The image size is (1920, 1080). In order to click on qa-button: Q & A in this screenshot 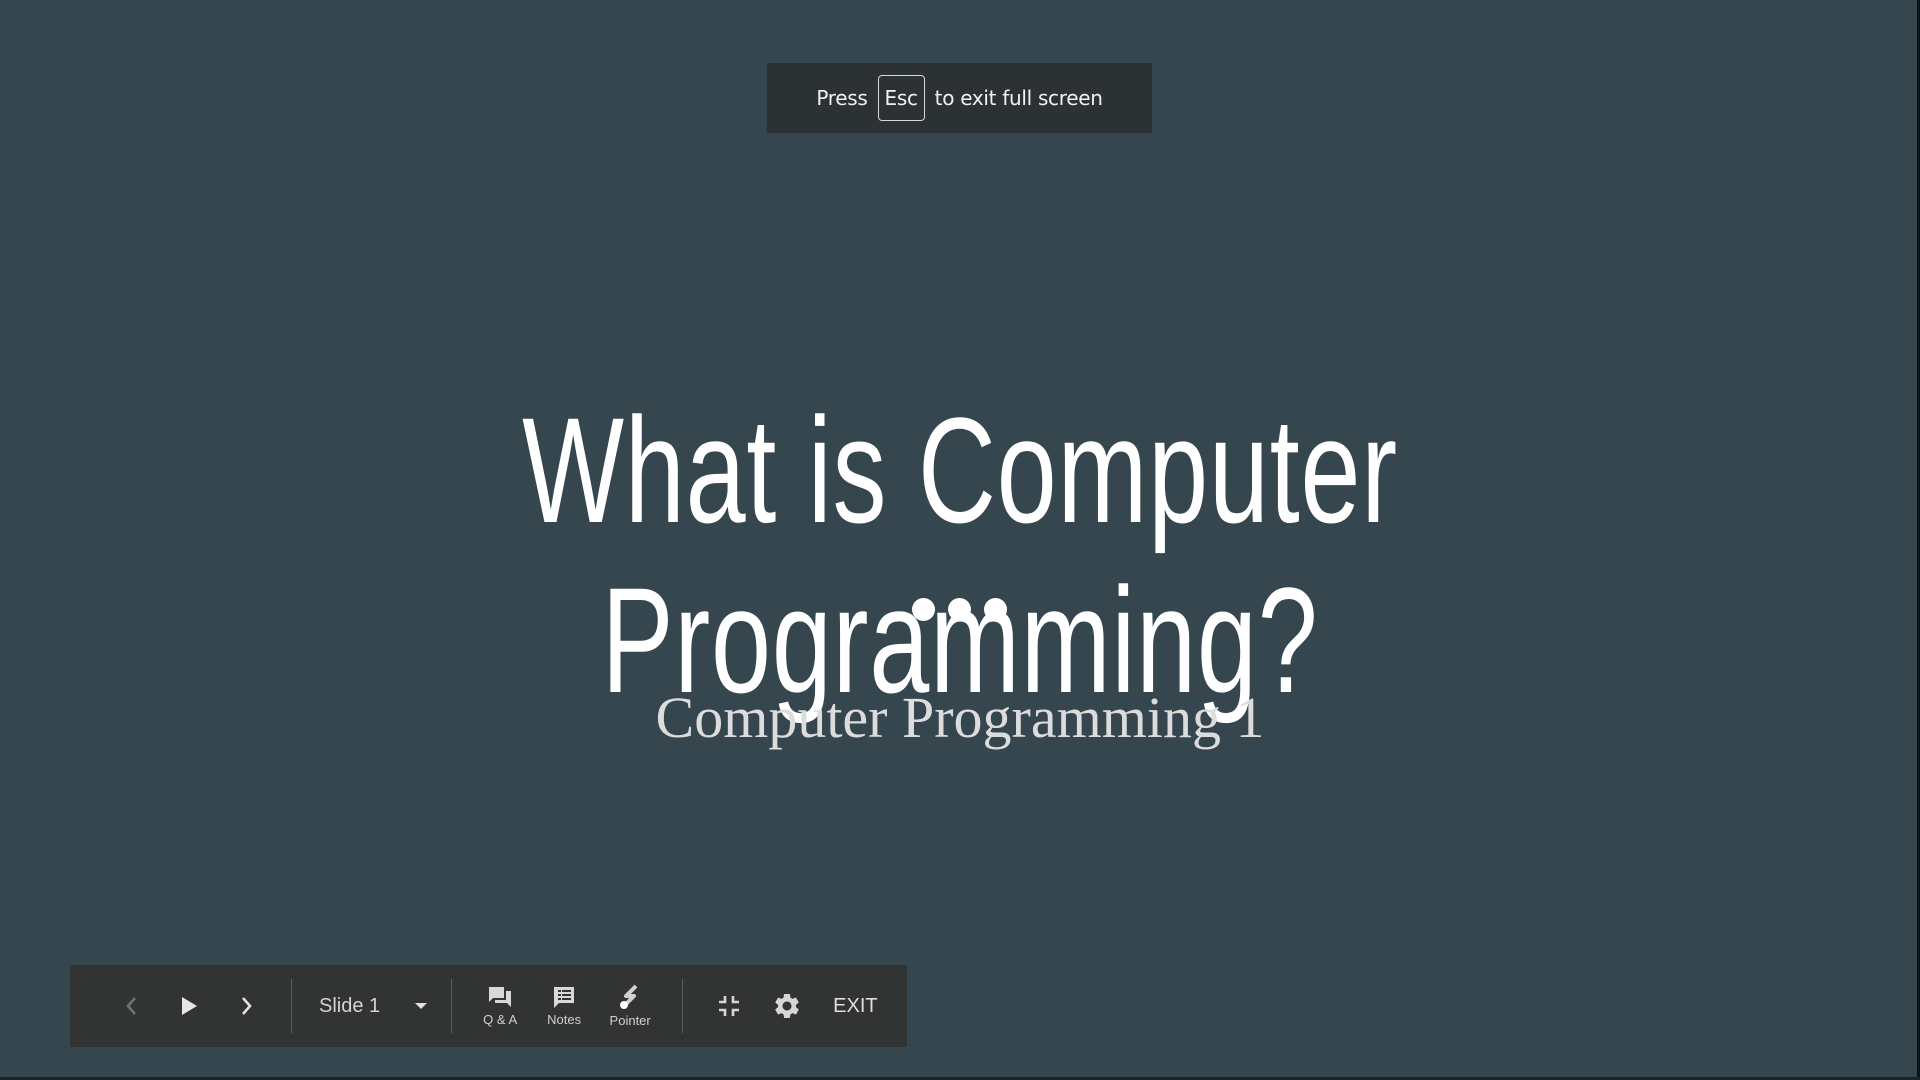, I will do `click(500, 1006)`.